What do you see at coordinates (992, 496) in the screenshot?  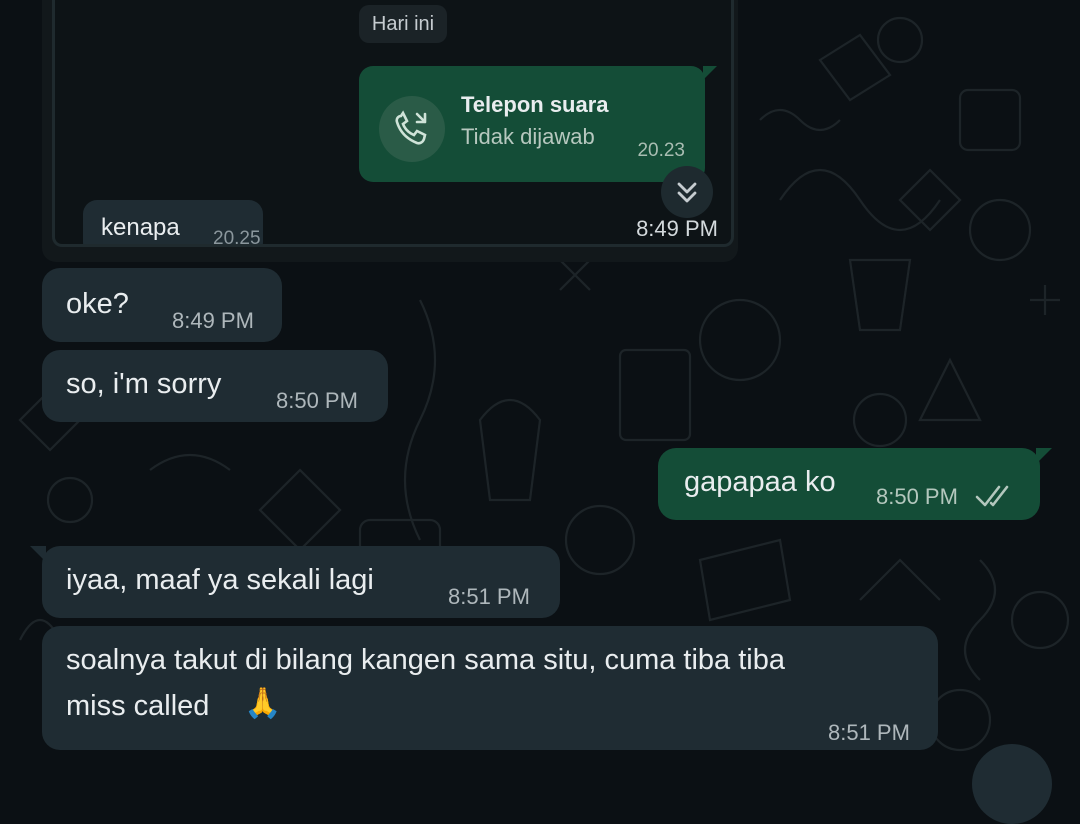 I see `double-check-icon` at bounding box center [992, 496].